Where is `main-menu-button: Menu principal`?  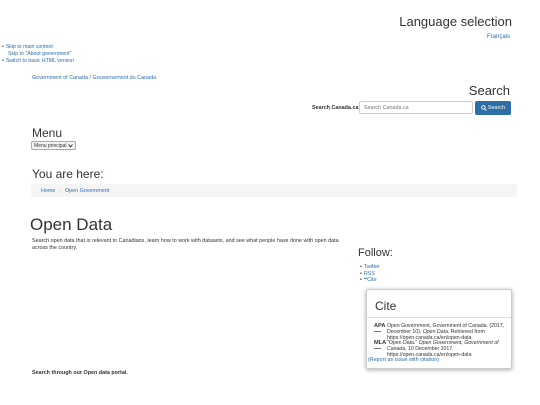
main-menu-button: Menu principal is located at coordinates (53, 145).